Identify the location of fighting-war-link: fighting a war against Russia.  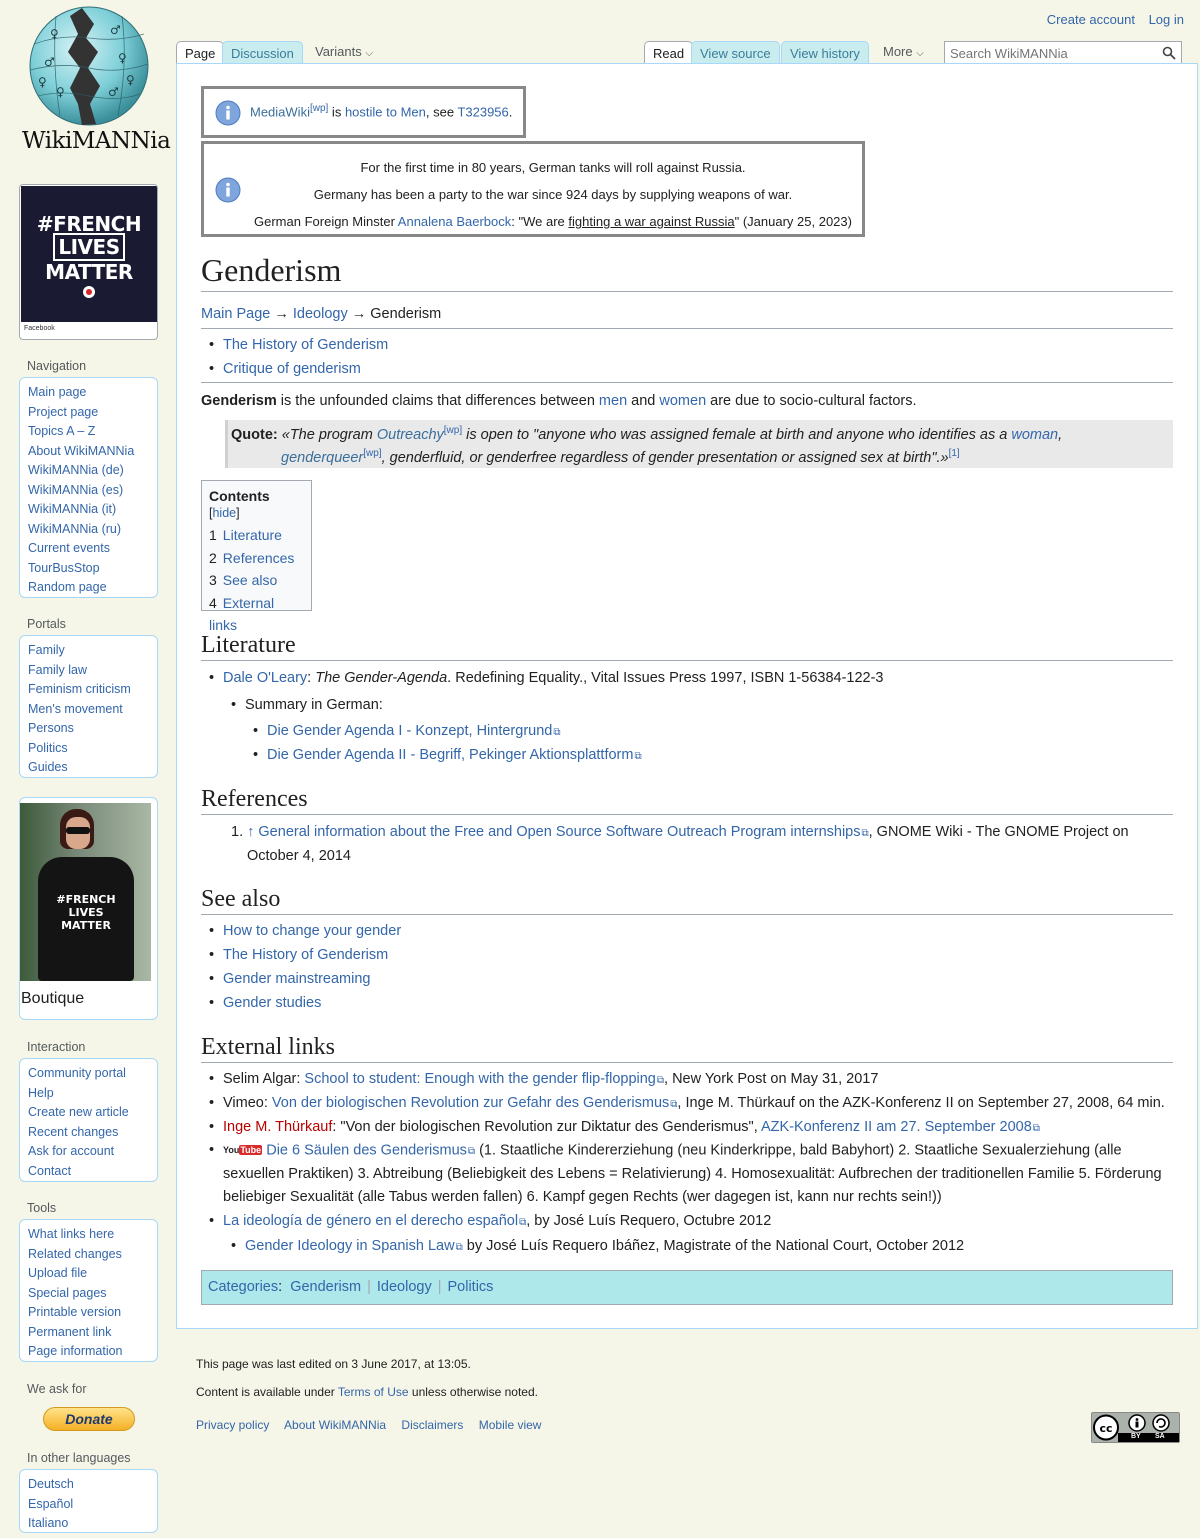
(651, 221).